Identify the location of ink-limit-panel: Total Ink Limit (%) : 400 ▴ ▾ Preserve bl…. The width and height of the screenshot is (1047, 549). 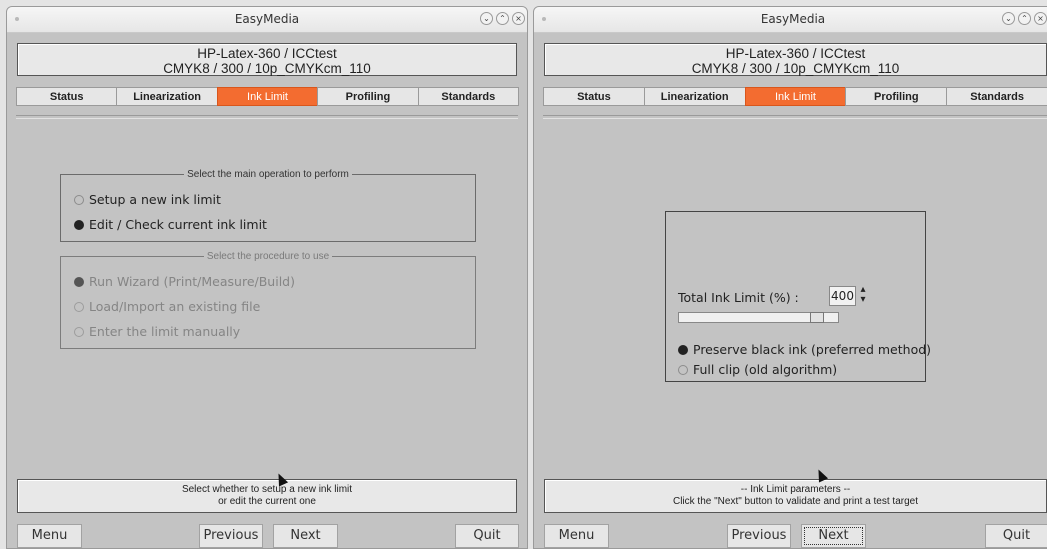
(798, 296).